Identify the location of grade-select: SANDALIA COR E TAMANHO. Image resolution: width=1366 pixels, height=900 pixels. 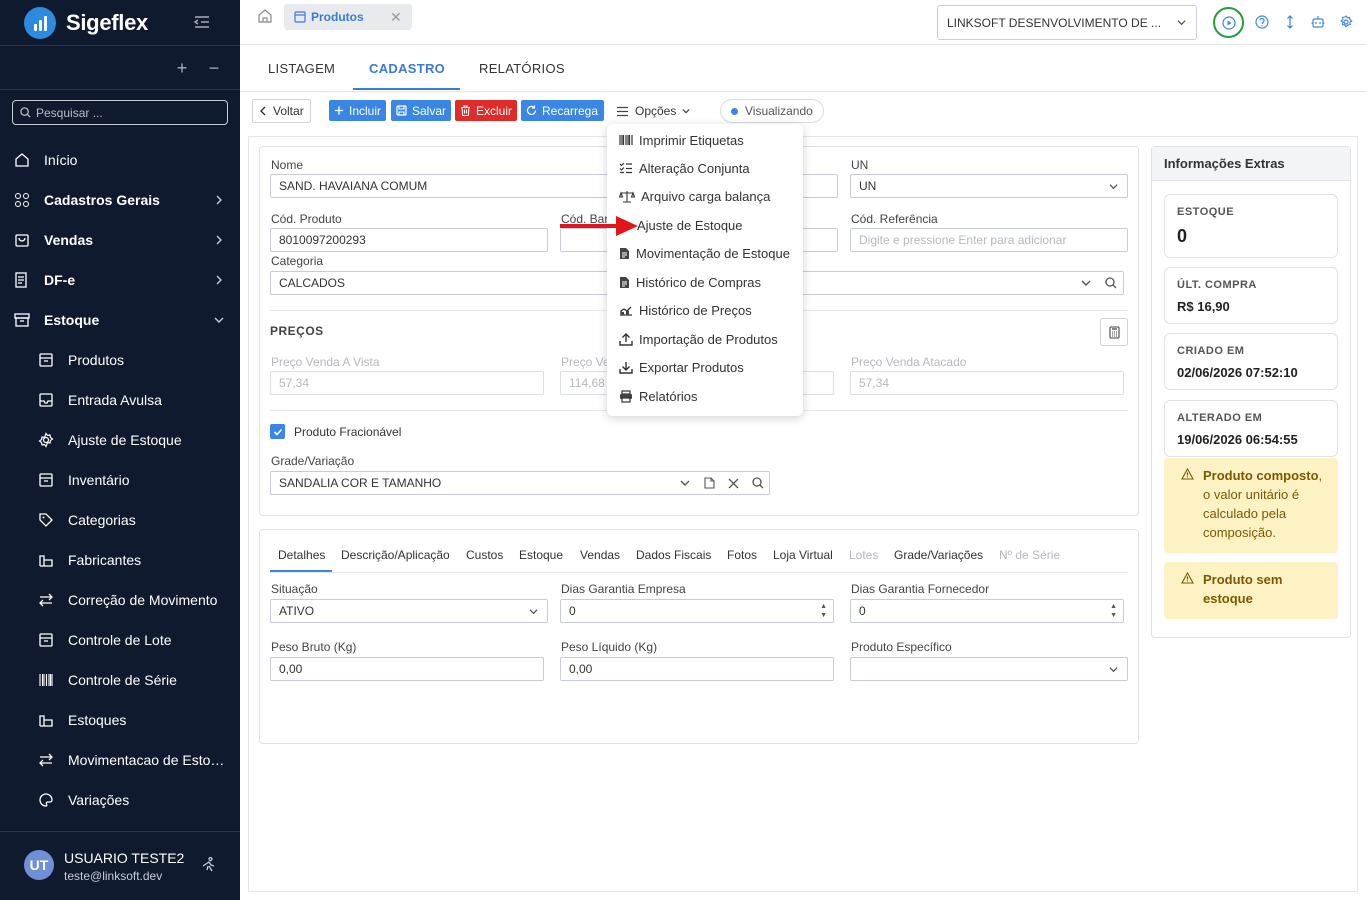
(520, 483).